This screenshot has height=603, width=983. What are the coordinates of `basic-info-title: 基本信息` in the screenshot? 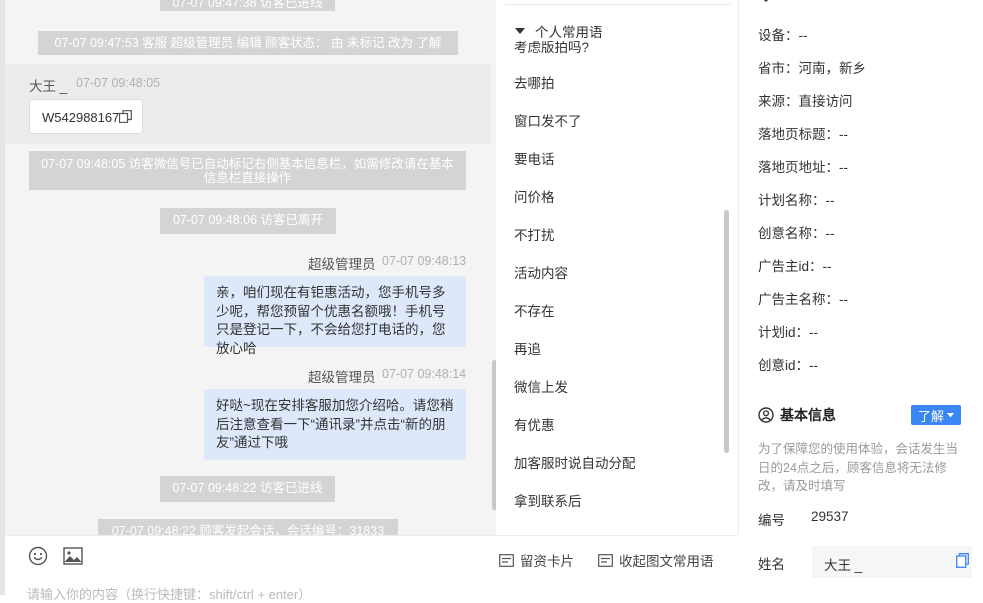 It's located at (797, 415).